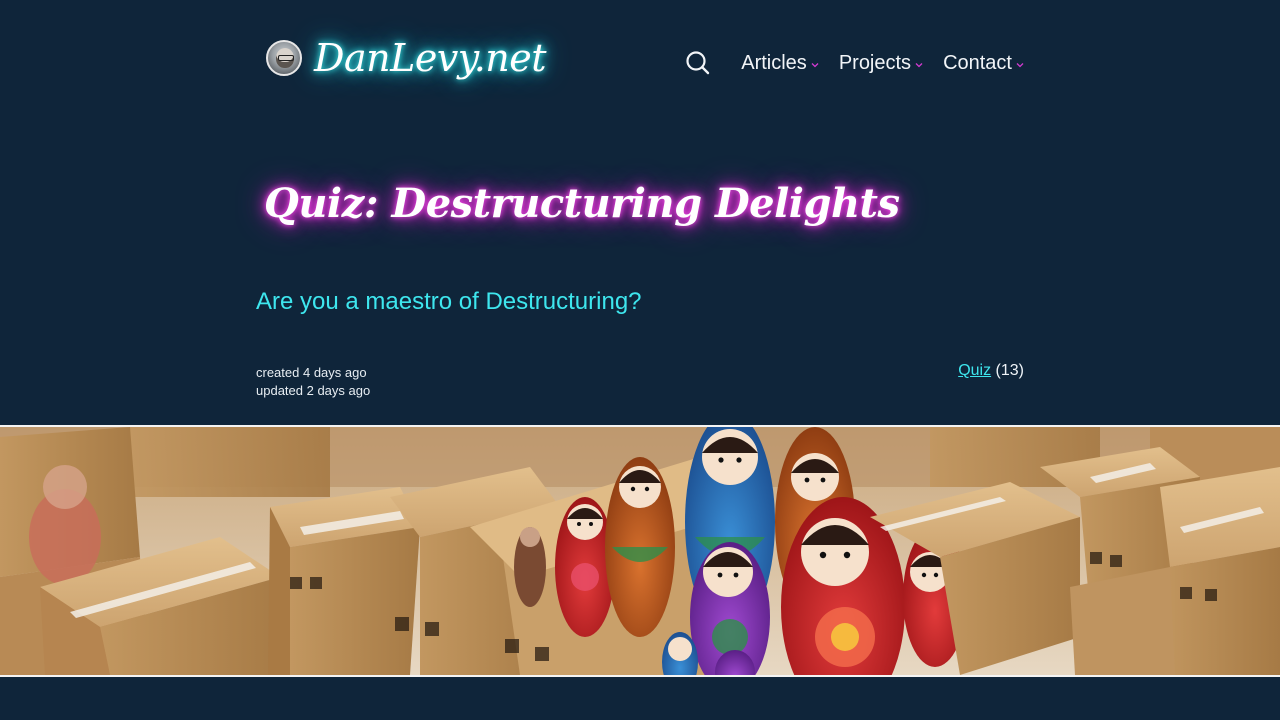 This screenshot has height=720, width=1280. I want to click on nav-projects-label: Projects, so click(875, 62).